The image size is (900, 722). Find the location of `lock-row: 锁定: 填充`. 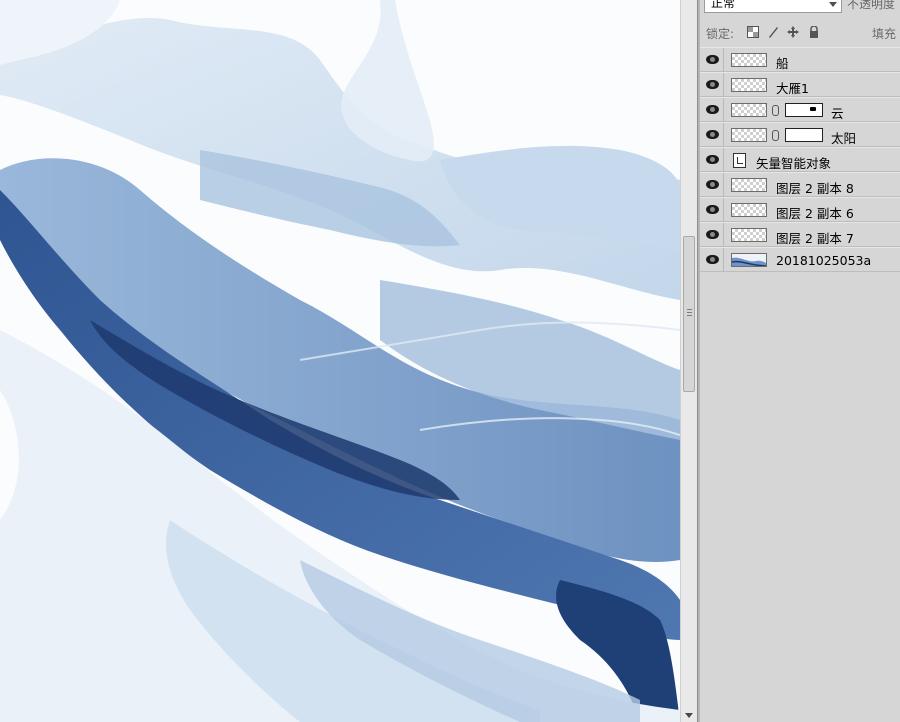

lock-row: 锁定: 填充 is located at coordinates (800, 32).